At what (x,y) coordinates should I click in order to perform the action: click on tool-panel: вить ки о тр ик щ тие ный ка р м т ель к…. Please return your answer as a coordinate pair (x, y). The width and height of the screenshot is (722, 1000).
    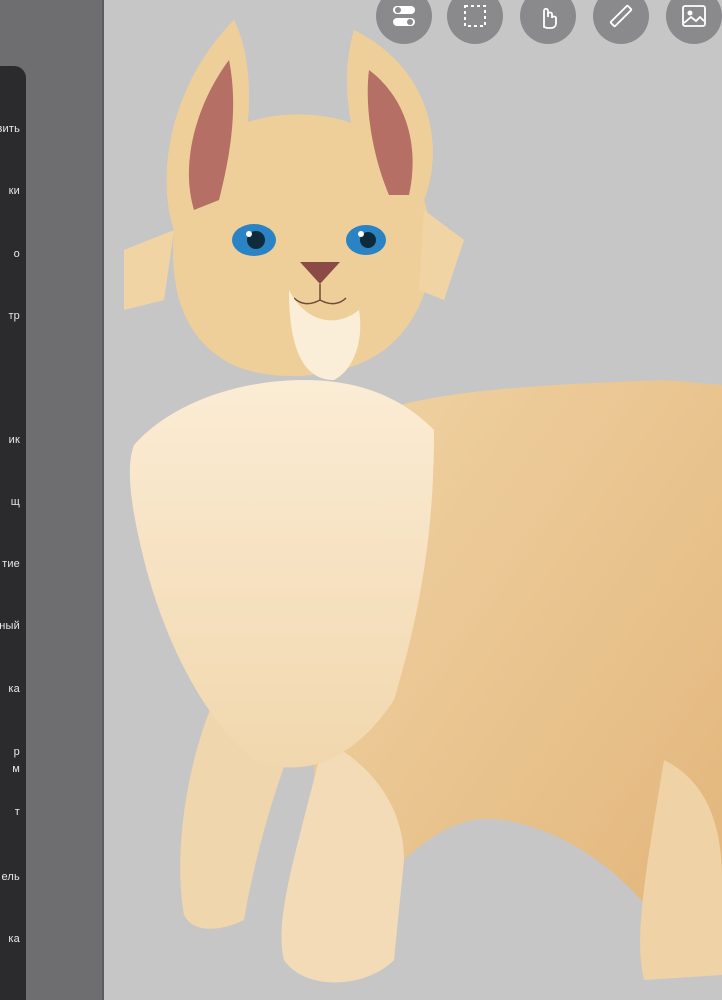
    Looking at the image, I should click on (13, 533).